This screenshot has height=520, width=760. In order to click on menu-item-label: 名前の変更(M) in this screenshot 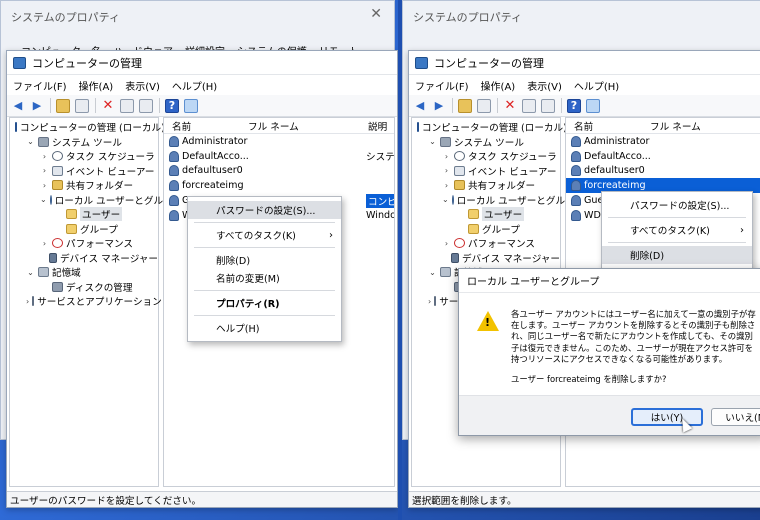, I will do `click(248, 279)`.